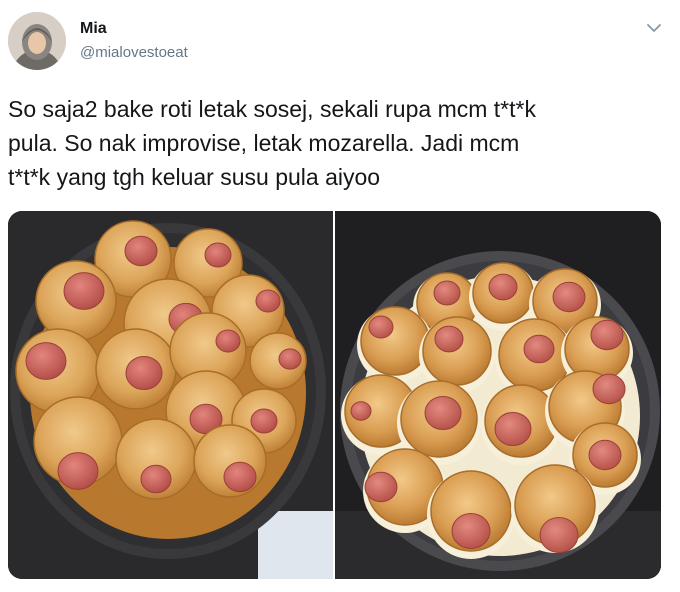  I want to click on avatar, so click(37, 41).